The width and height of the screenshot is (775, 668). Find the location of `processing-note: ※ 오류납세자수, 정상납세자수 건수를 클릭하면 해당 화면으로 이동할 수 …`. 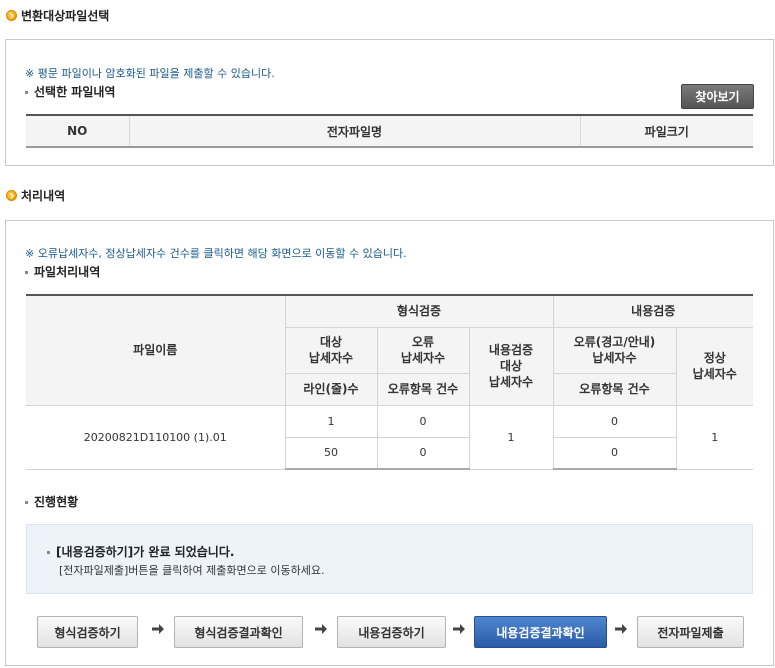

processing-note: ※ 오류납세자수, 정상납세자수 건수를 클릭하면 해당 화면으로 이동할 수 … is located at coordinates (216, 253).